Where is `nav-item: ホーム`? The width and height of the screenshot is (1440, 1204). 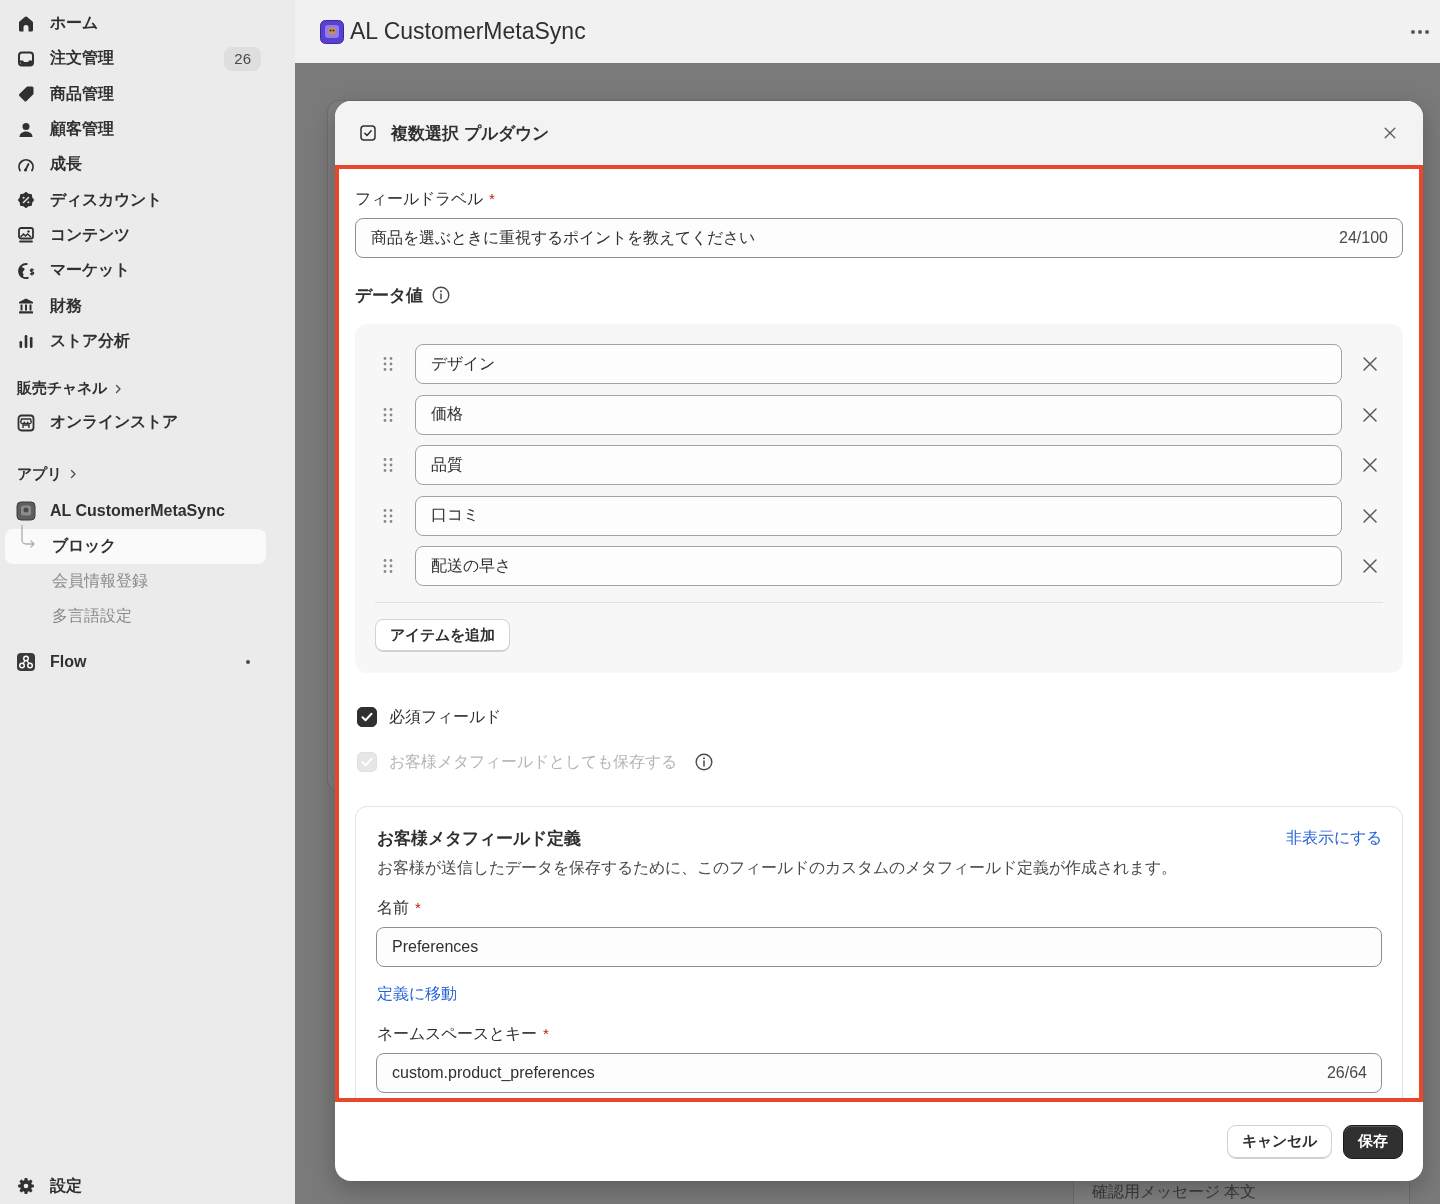
nav-item: ホーム is located at coordinates (135, 24).